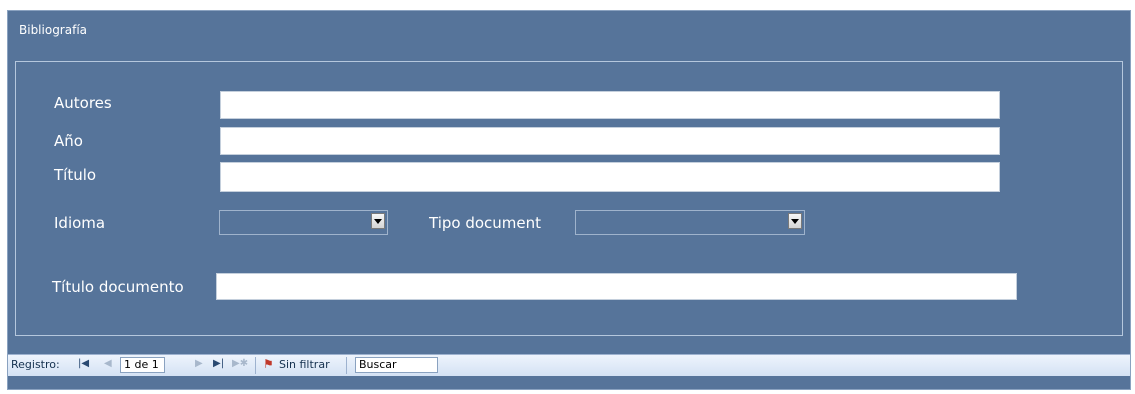  Describe the element at coordinates (610, 177) in the screenshot. I see `titulo-input` at that location.